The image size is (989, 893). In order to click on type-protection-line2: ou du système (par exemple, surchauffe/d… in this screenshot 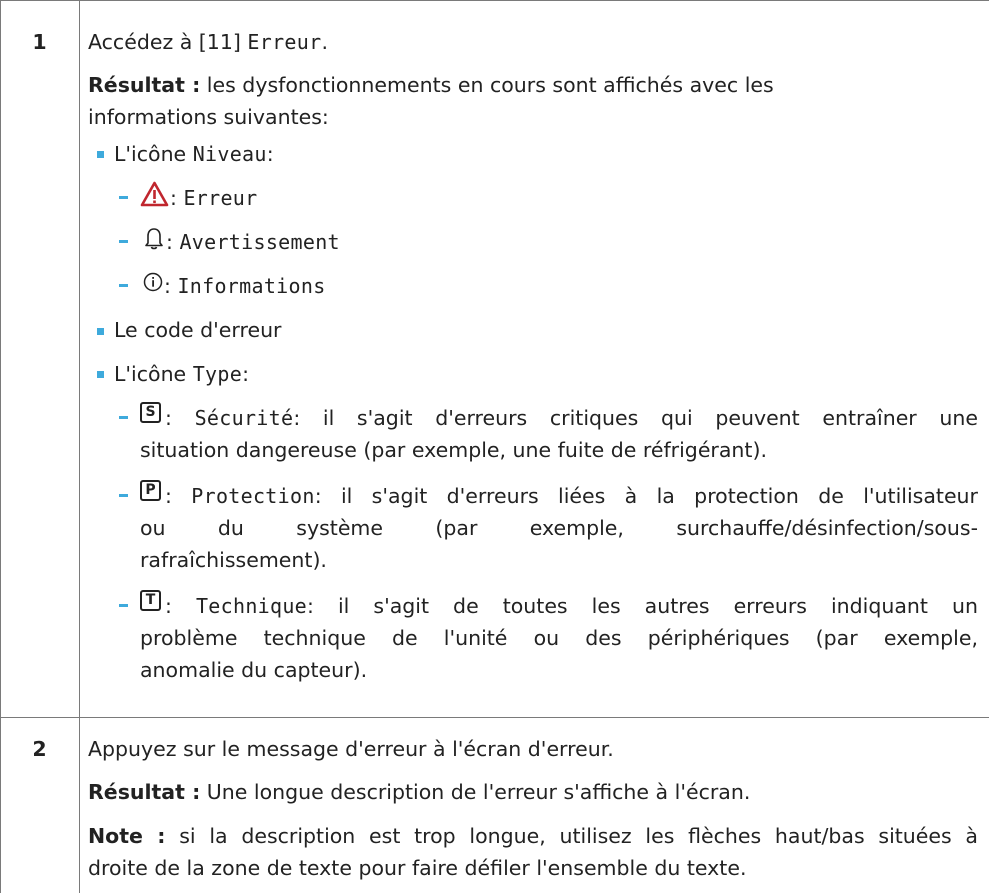, I will do `click(559, 528)`.